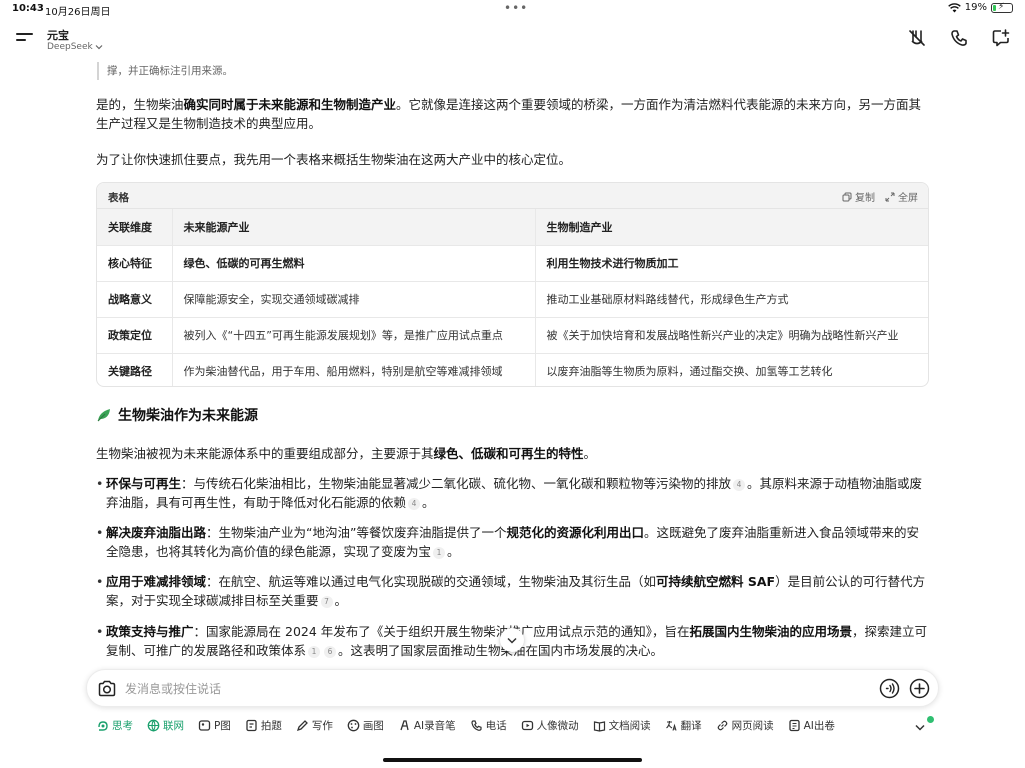 Image resolution: width=1025 pixels, height=768 pixels. Describe the element at coordinates (134, 335) in the screenshot. I see `table-cell: 政策定位` at that location.